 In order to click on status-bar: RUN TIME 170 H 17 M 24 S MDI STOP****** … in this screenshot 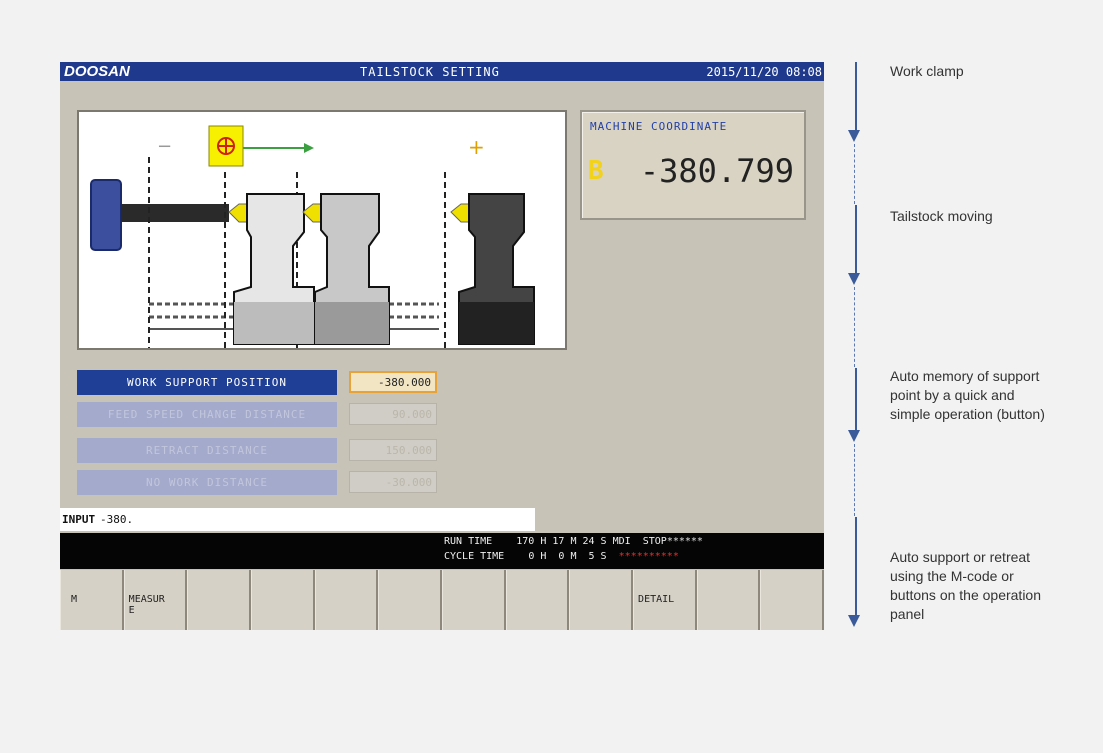, I will do `click(442, 551)`.